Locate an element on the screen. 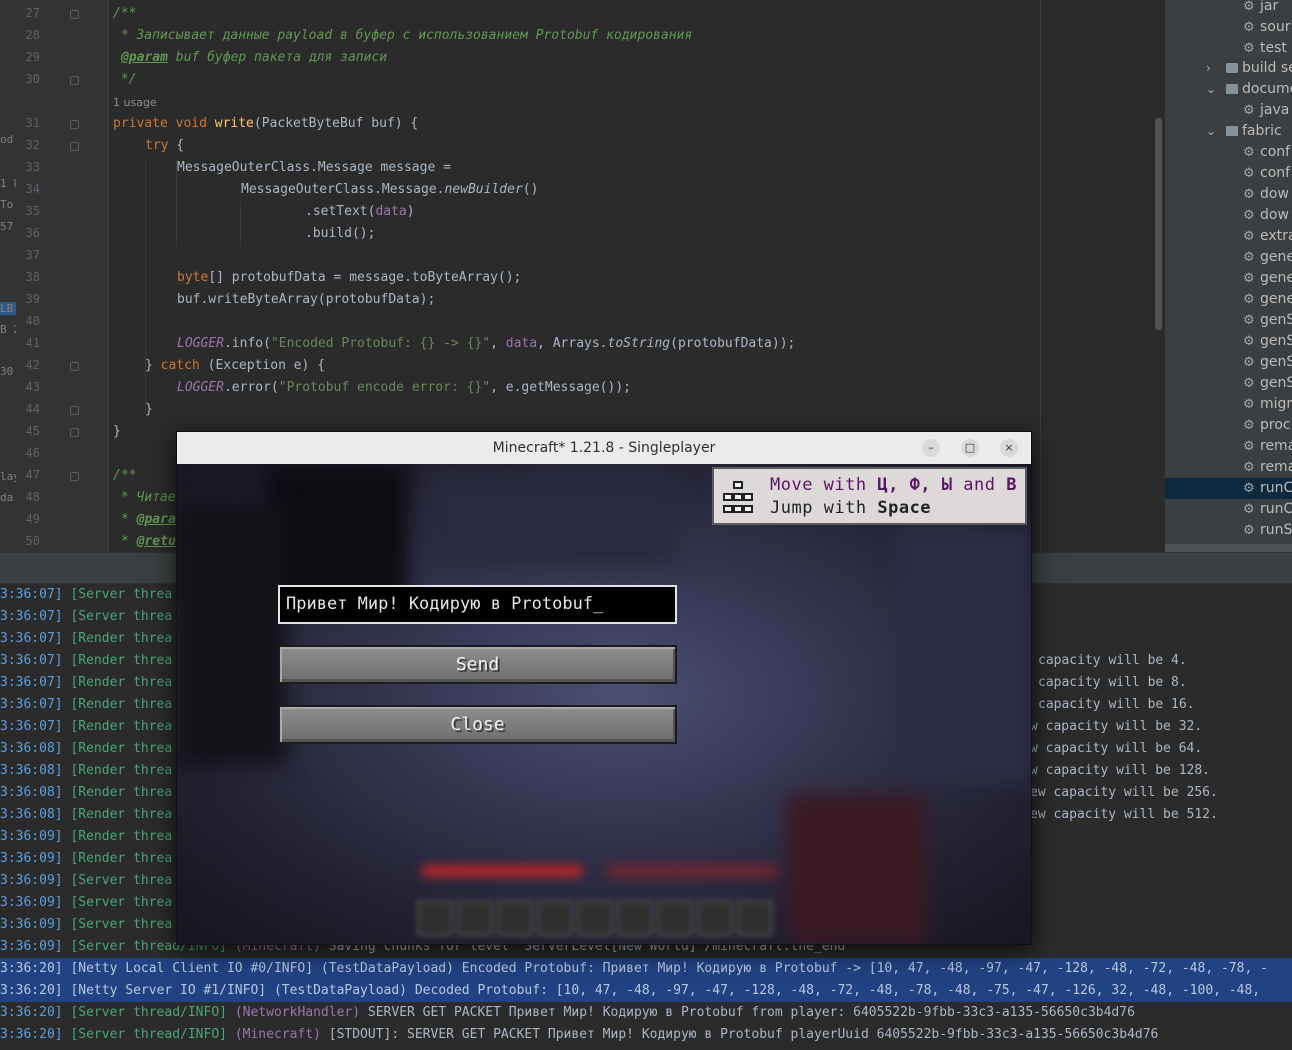 The height and width of the screenshot is (1050, 1292). comment-text: buf буфер пакета для записи is located at coordinates (277, 57).